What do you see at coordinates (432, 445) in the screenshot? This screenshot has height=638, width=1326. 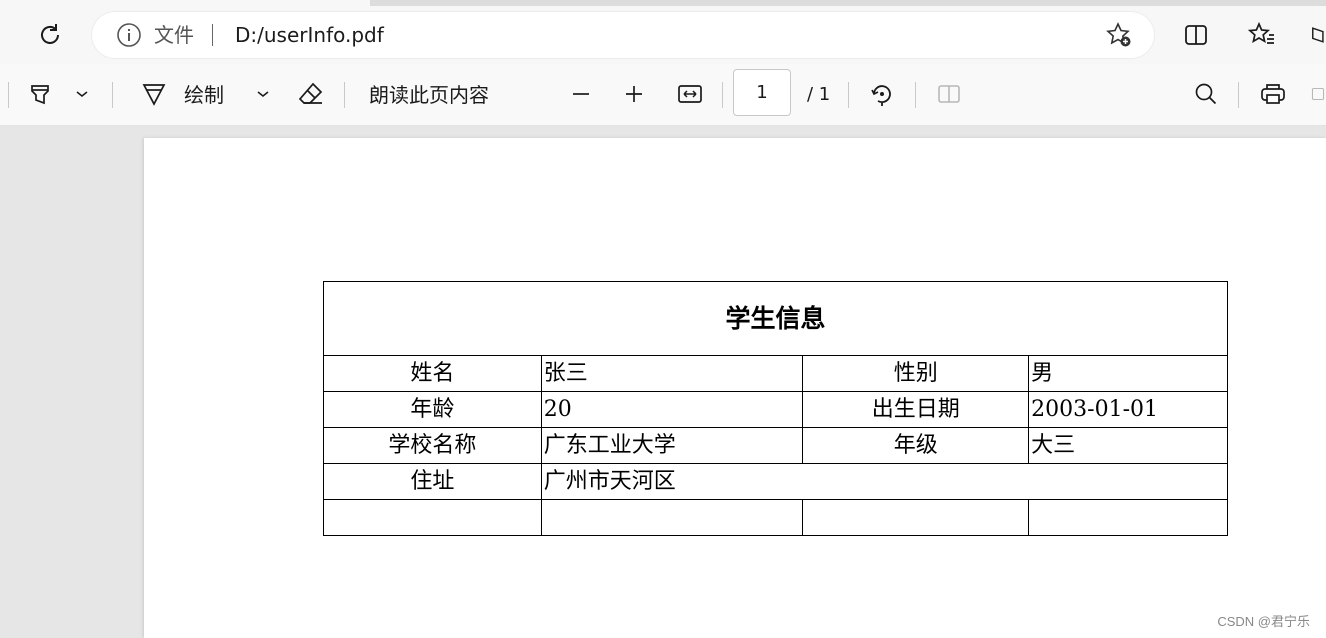 I see `table-cell: 学校名称` at bounding box center [432, 445].